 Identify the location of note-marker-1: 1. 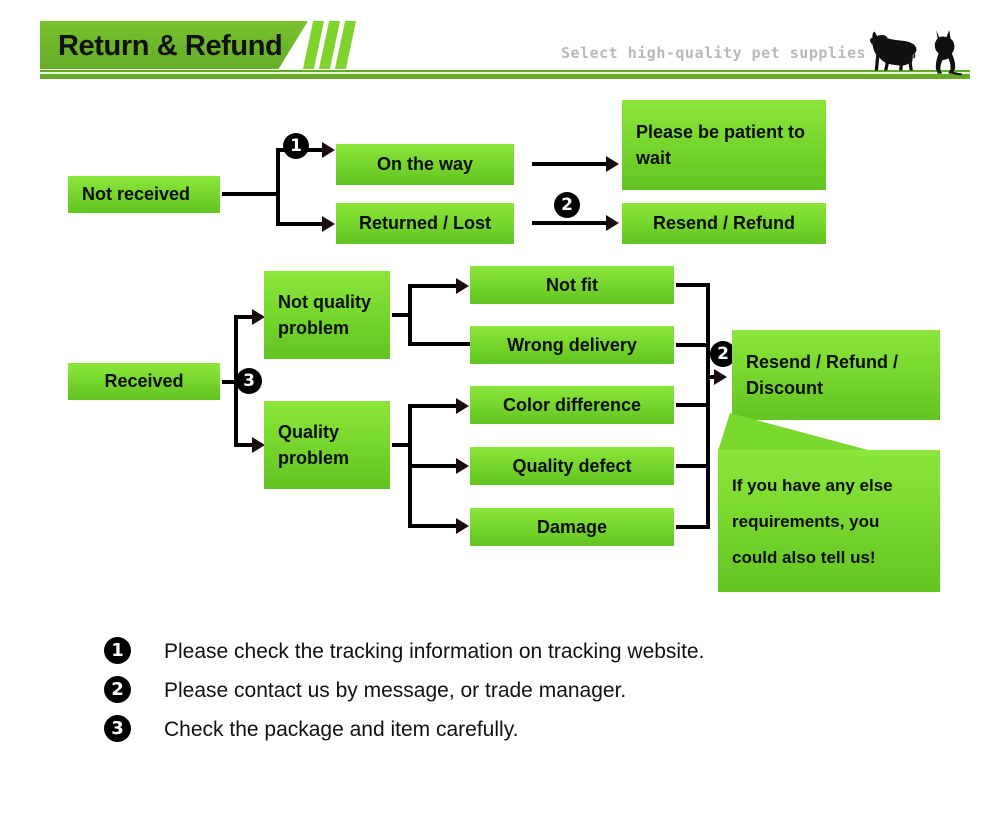
(117, 650).